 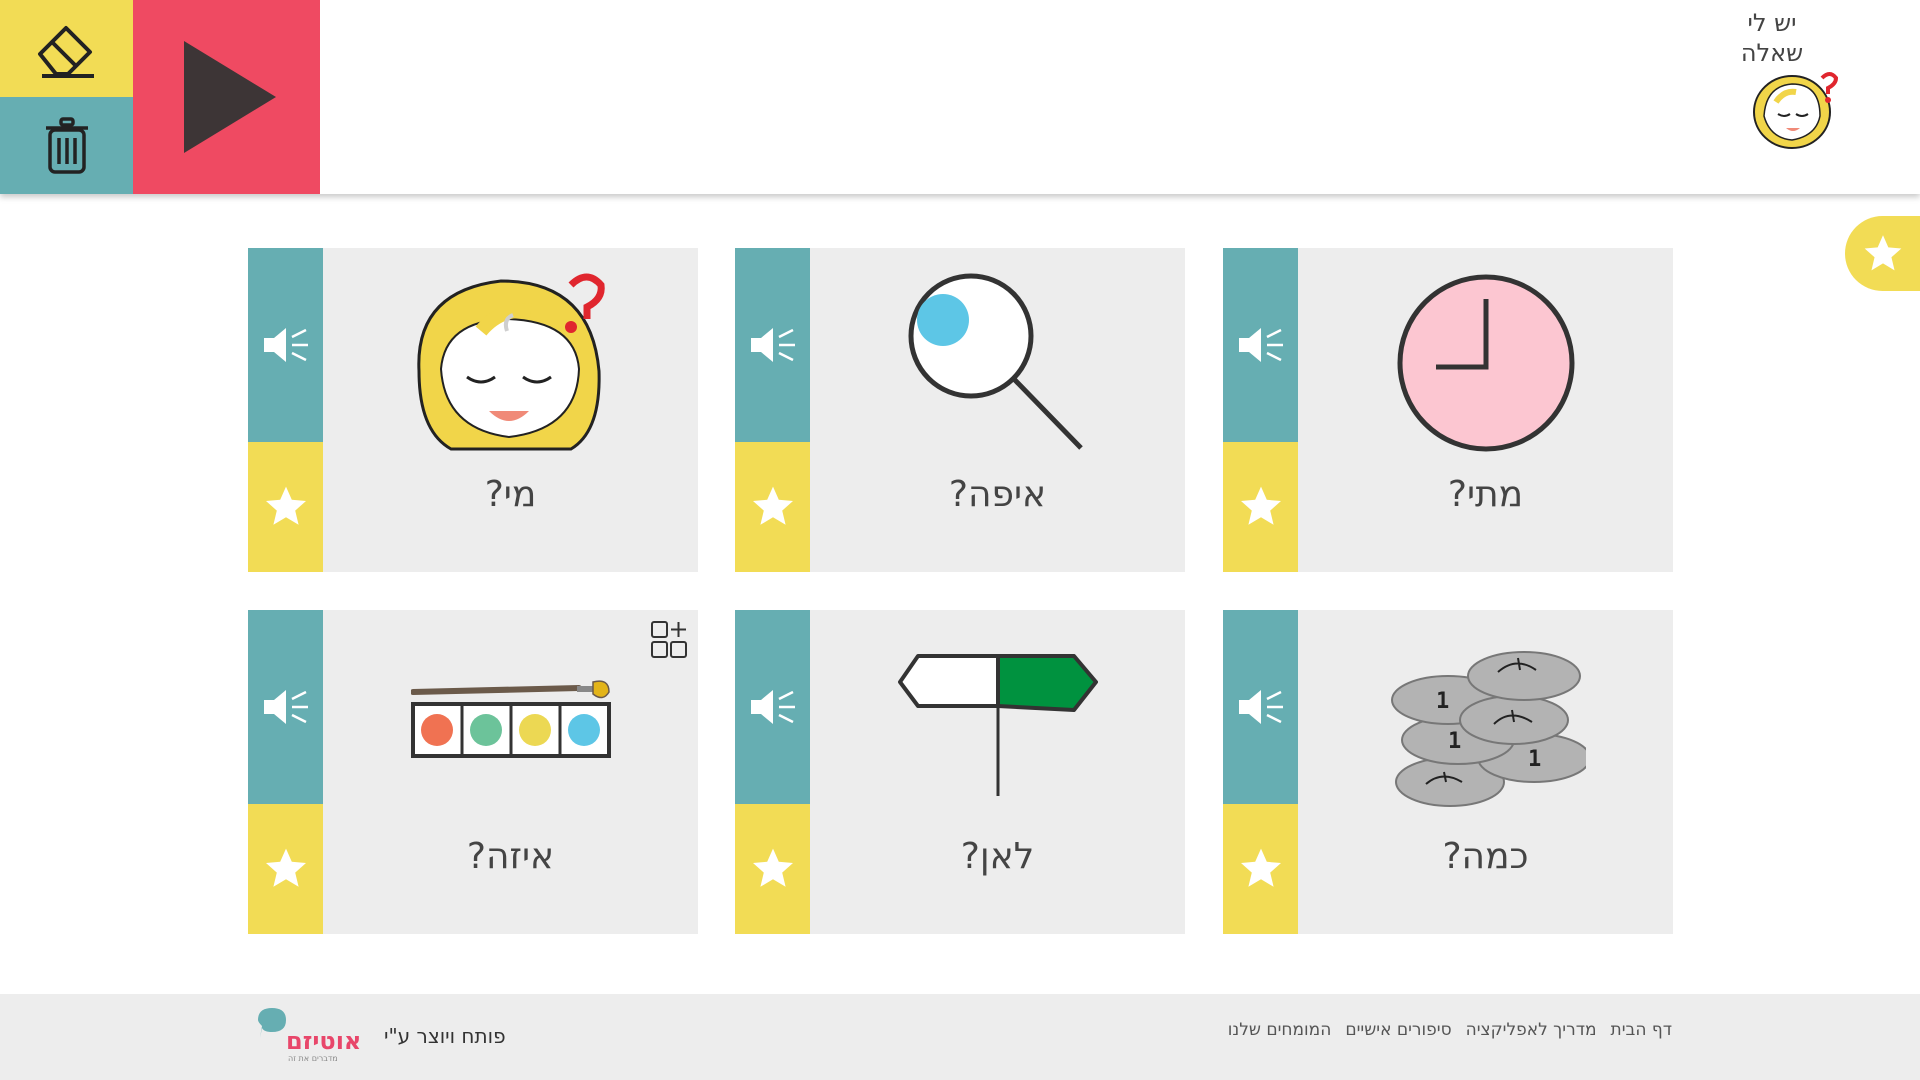 What do you see at coordinates (1485, 494) in the screenshot?
I see `card-label: מתי?` at bounding box center [1485, 494].